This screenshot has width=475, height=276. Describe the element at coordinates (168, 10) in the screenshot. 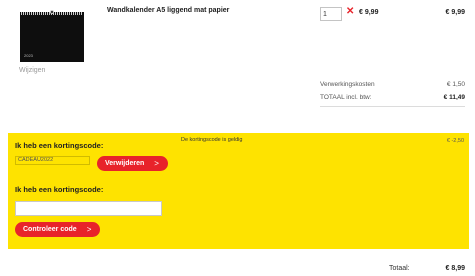

I see `product-name: Wandkalender A5 liggend mat papier` at that location.